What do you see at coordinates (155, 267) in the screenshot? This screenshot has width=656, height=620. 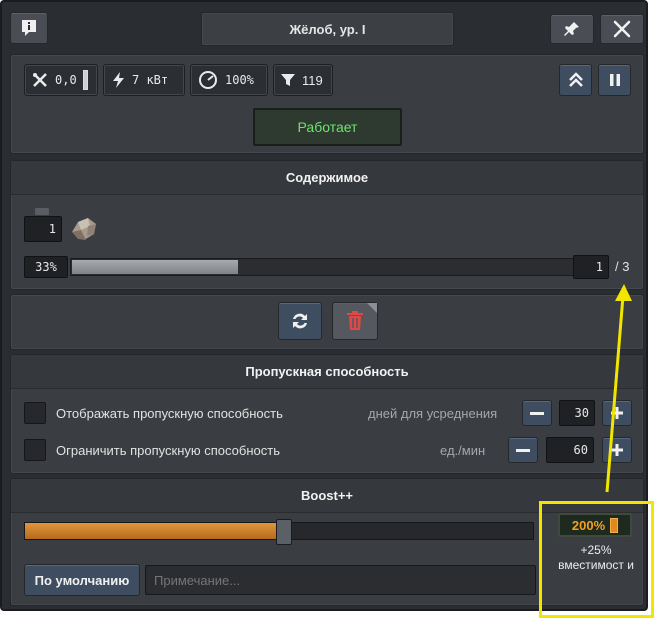 I see `fill-bar-fill` at bounding box center [155, 267].